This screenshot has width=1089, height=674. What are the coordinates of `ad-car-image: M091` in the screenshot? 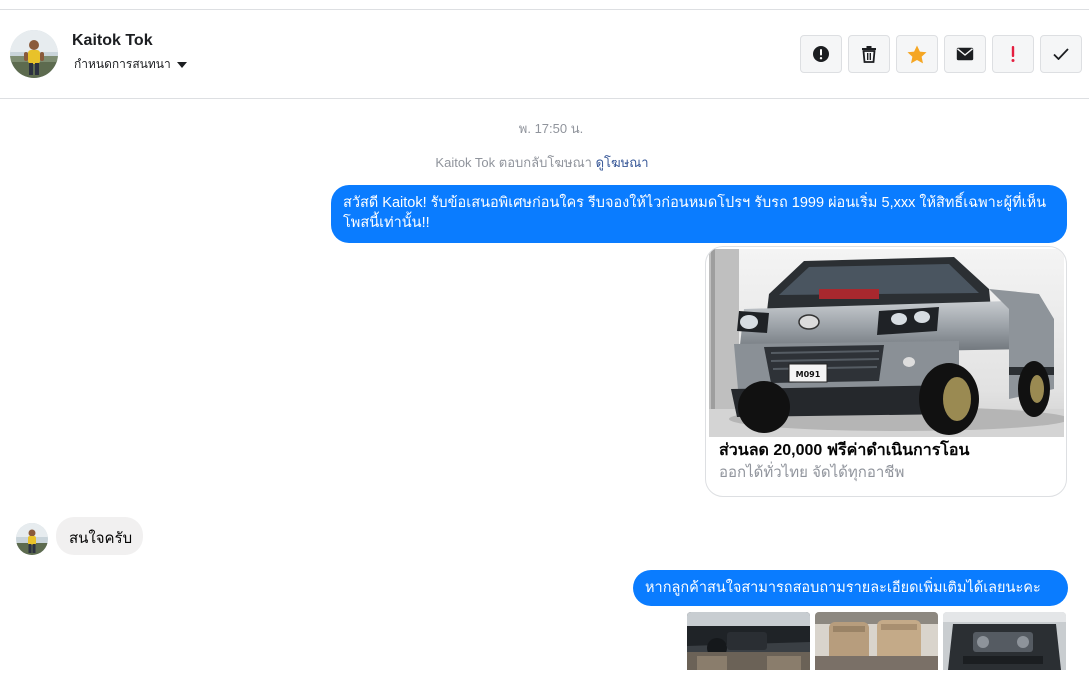 It's located at (886, 343).